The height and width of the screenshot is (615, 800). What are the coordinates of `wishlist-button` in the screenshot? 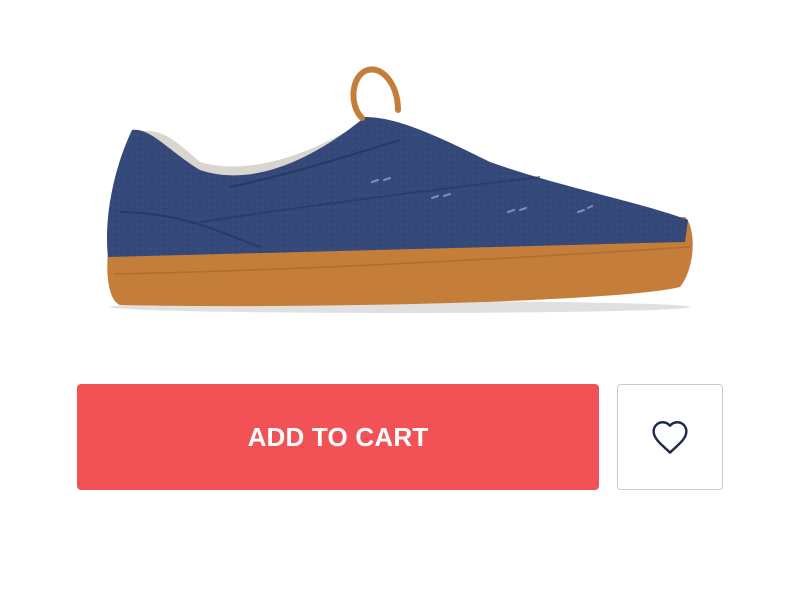 It's located at (670, 437).